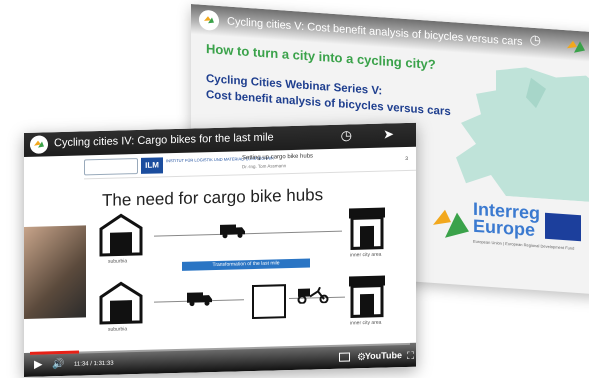  I want to click on slide-heading: The need for cargo bike hubs, so click(213, 197).